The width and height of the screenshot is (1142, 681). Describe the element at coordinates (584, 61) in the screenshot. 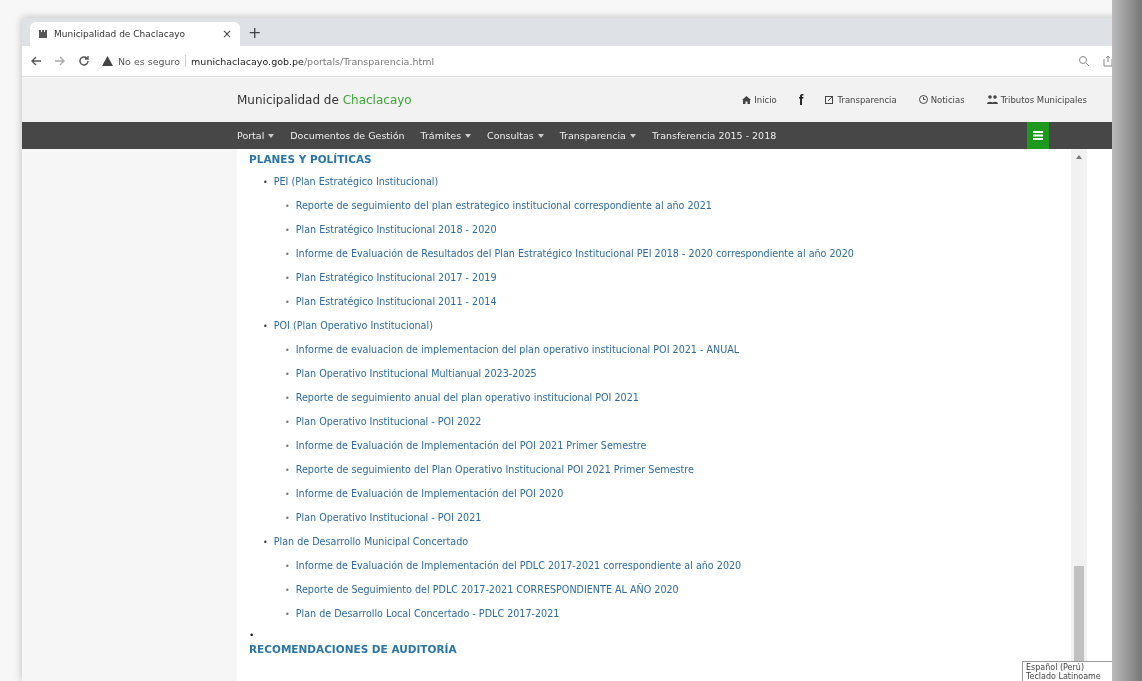

I see `address-bar: No es seguro munichaclacayo.gob.pe/portals/Transparencia.html` at that location.